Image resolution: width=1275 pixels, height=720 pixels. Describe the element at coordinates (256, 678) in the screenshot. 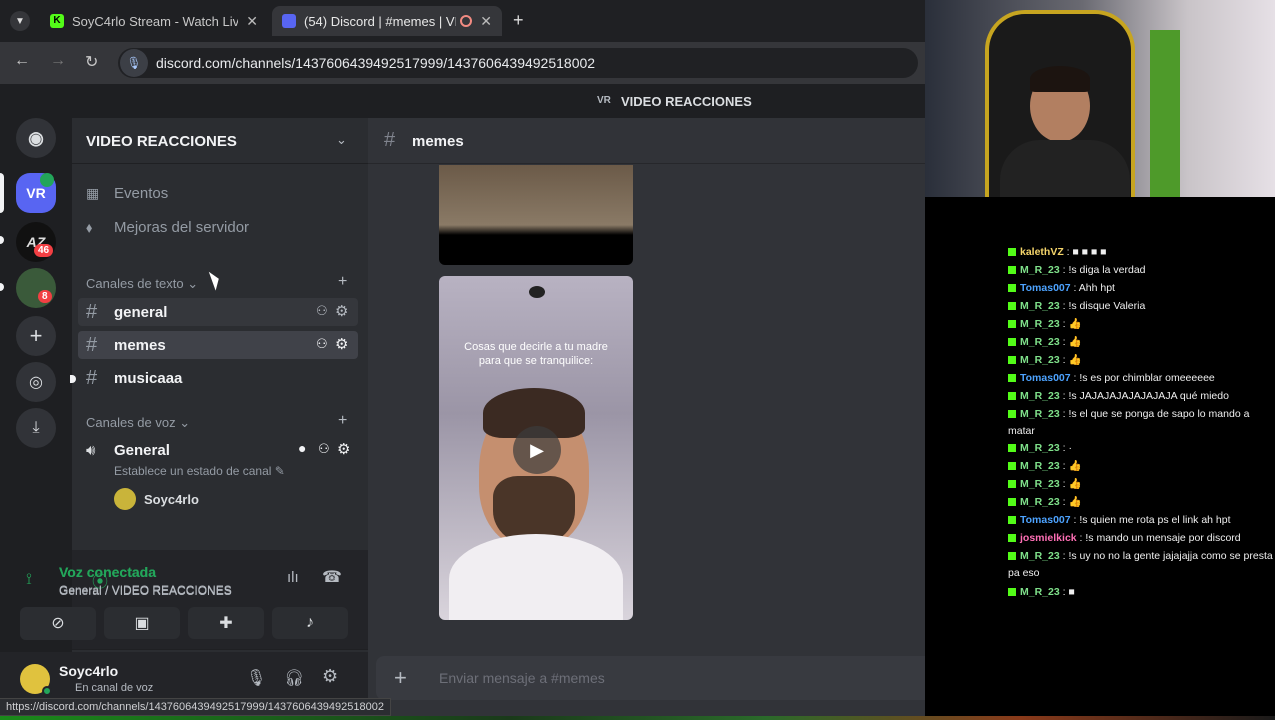

I see `microphone-icon: 🎙︎` at that location.